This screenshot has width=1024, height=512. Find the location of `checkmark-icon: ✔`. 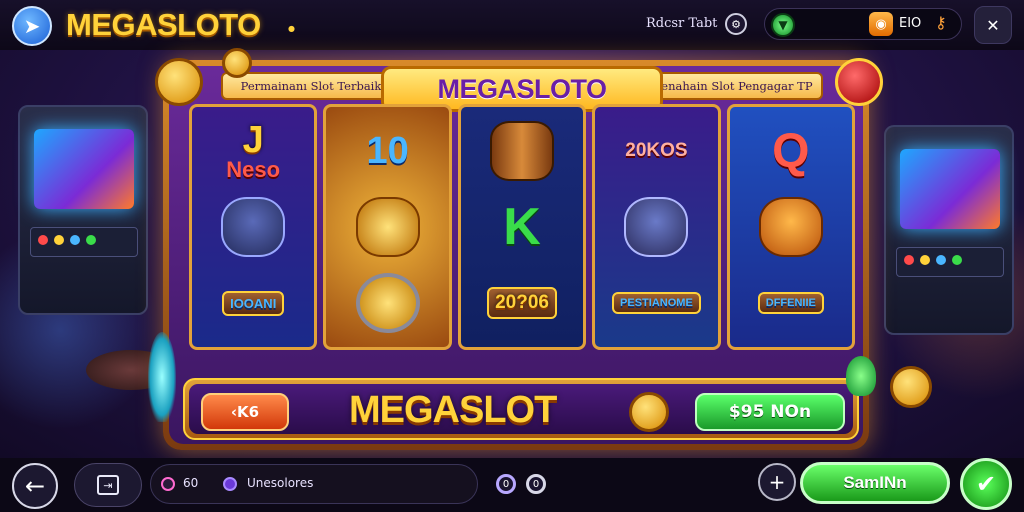

checkmark-icon: ✔ is located at coordinates (986, 484).